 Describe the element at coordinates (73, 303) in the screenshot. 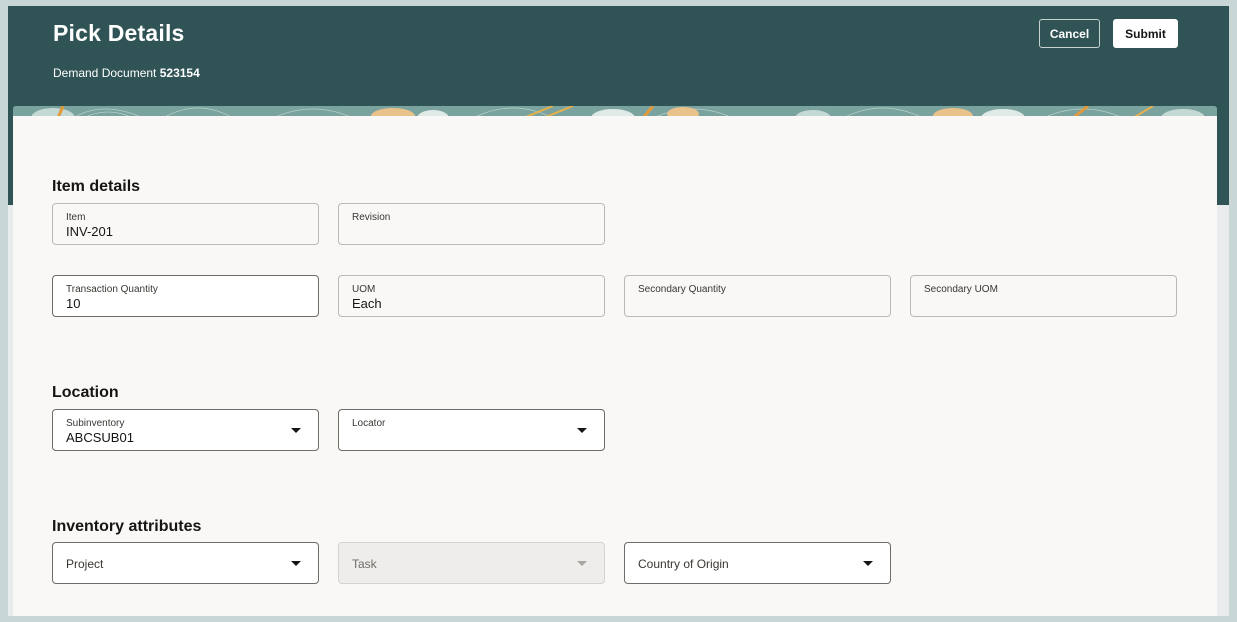

I see `transaction-quantity-value: 10` at that location.